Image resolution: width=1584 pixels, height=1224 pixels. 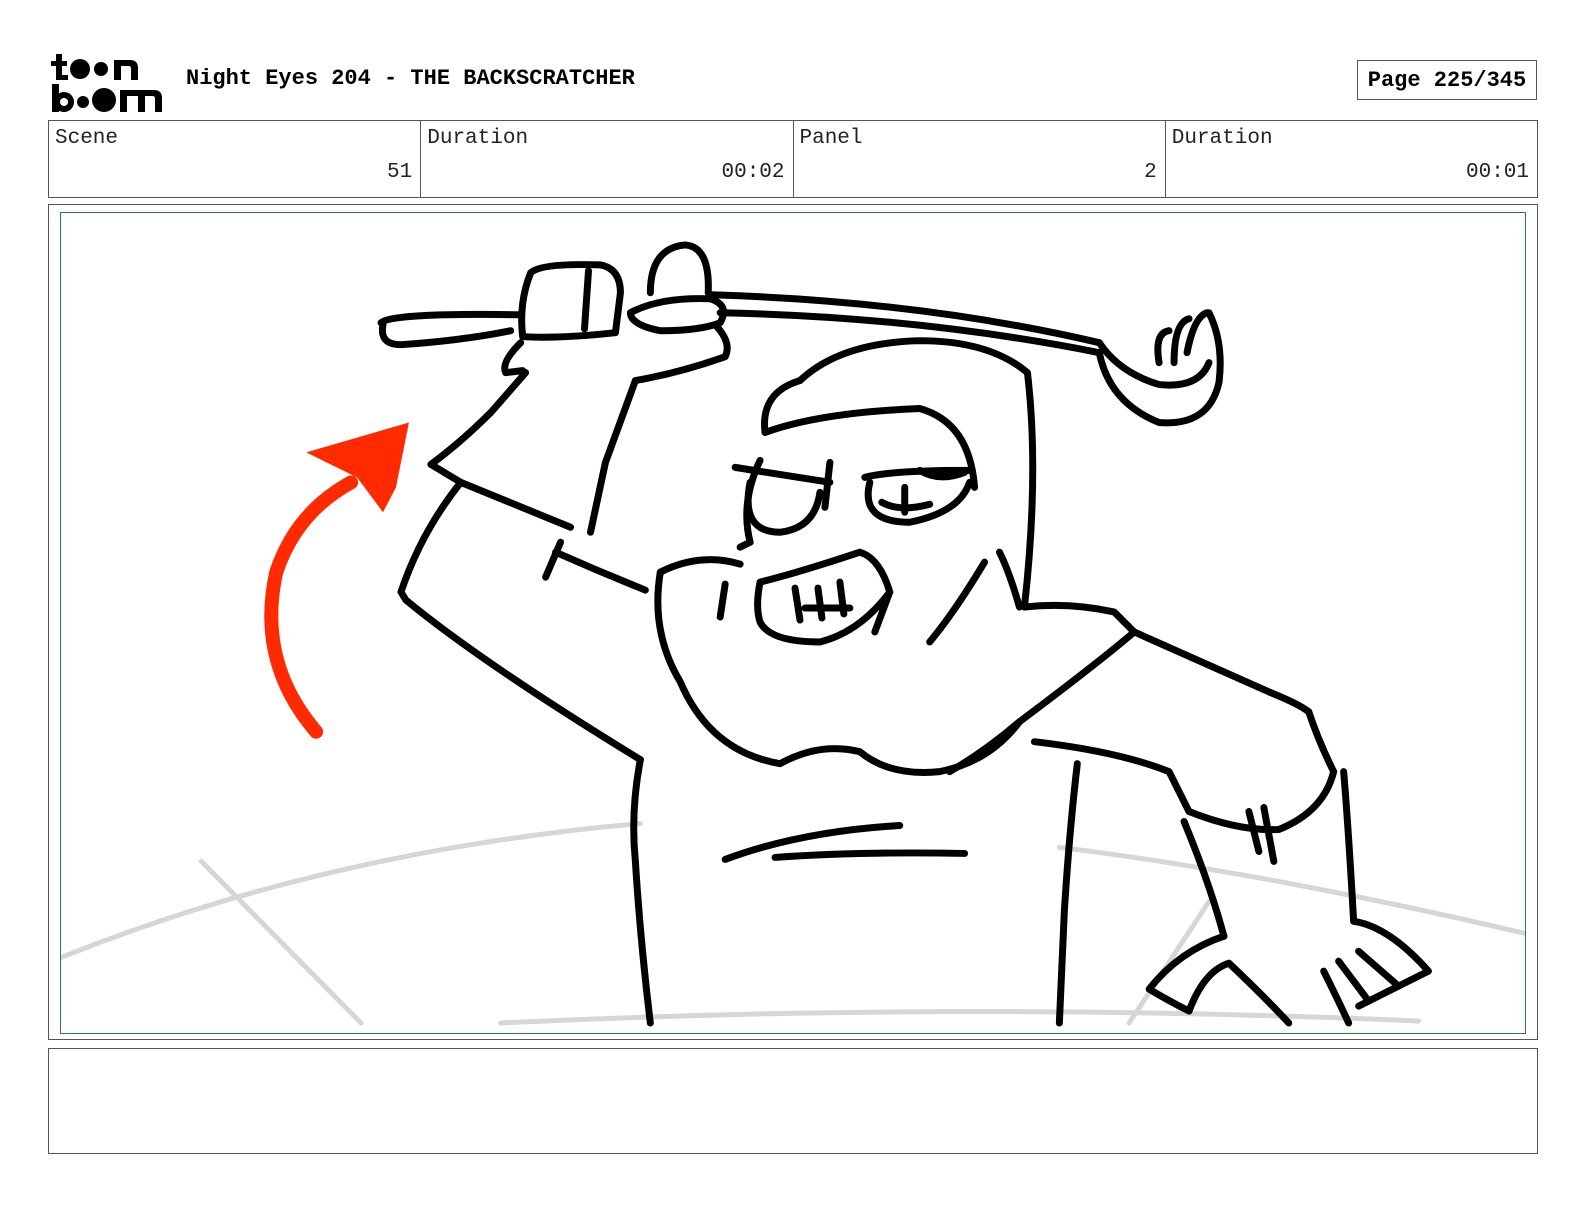 I want to click on notes-area, so click(x=793, y=1101).